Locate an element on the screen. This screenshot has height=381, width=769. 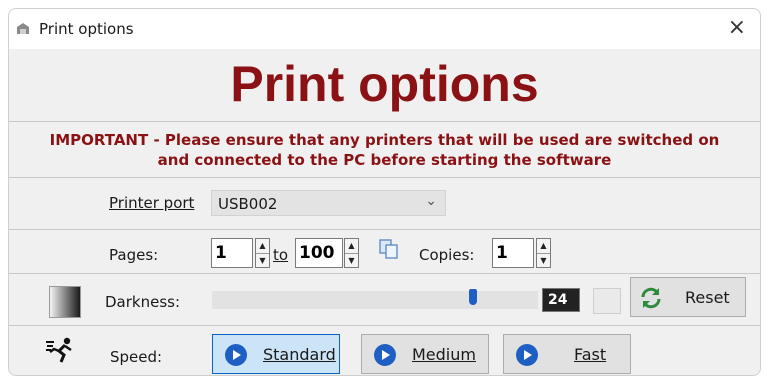
darkness-gradient-icon is located at coordinates (65, 302).